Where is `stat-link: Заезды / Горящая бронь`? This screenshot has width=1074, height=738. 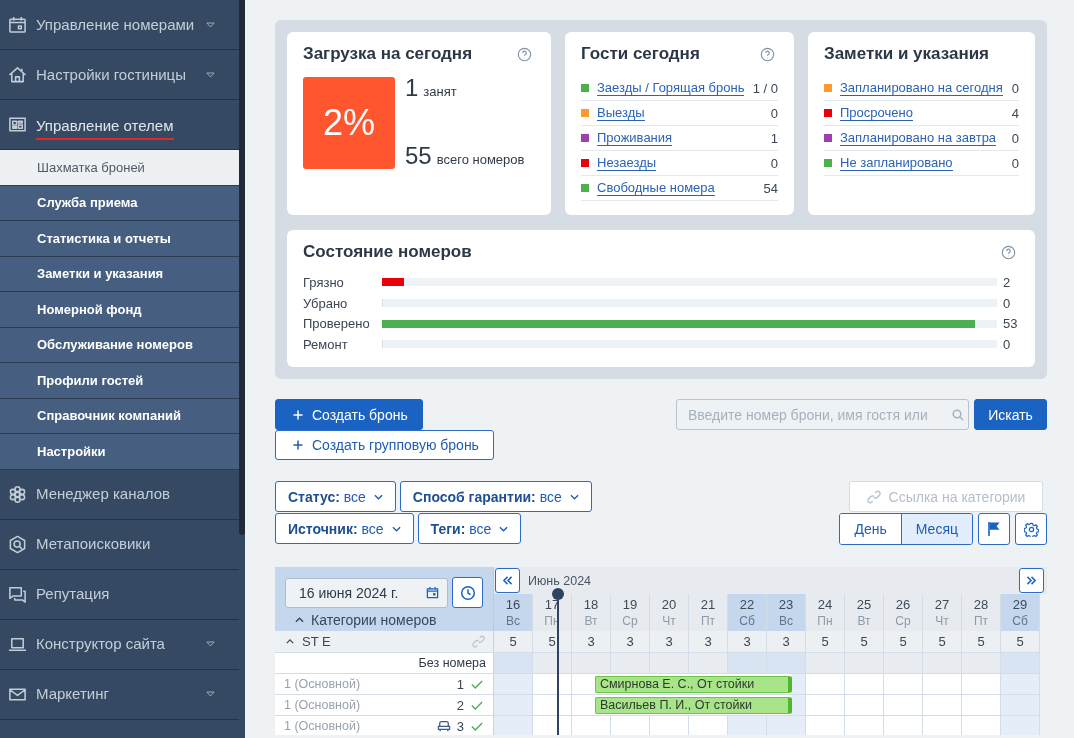 stat-link: Заезды / Горящая бронь is located at coordinates (671, 88).